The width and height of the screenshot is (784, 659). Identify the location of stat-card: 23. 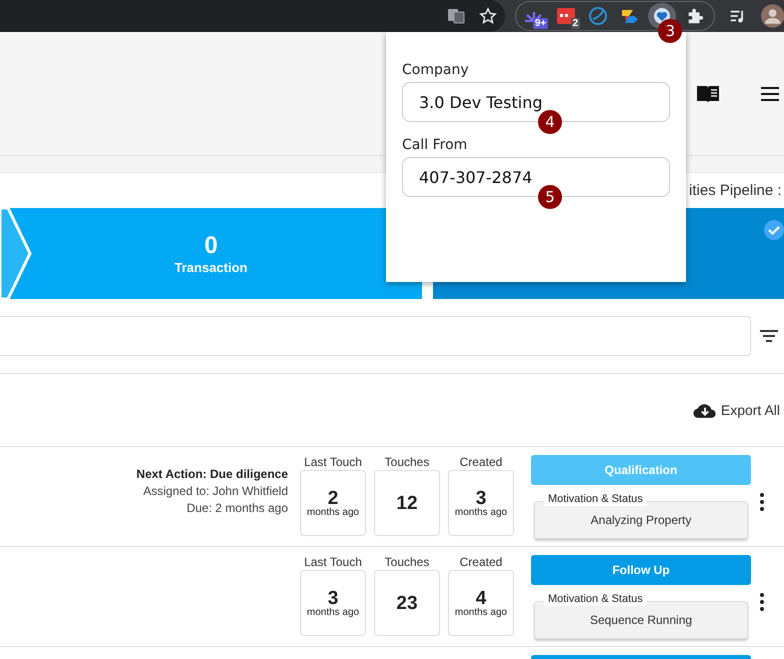
(407, 603).